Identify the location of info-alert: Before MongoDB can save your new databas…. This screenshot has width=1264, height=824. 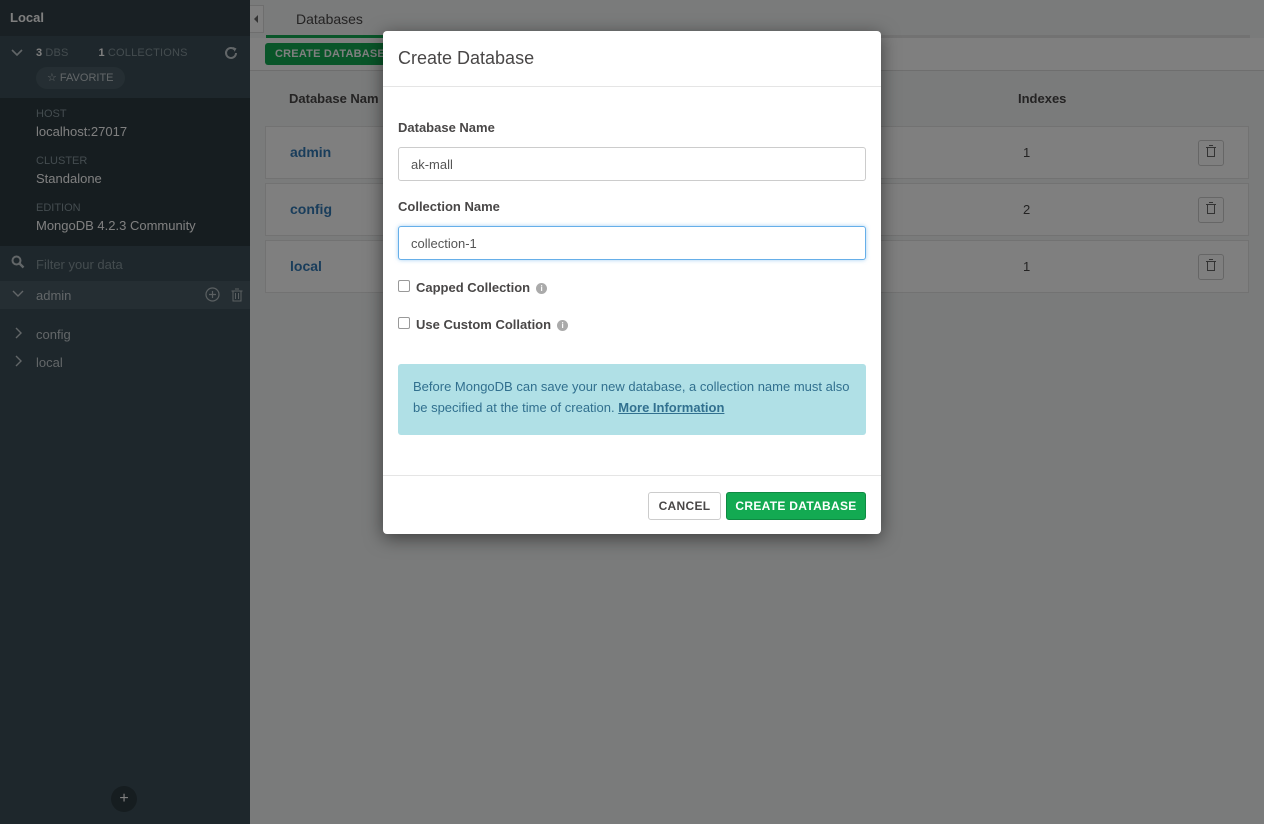
(632, 399).